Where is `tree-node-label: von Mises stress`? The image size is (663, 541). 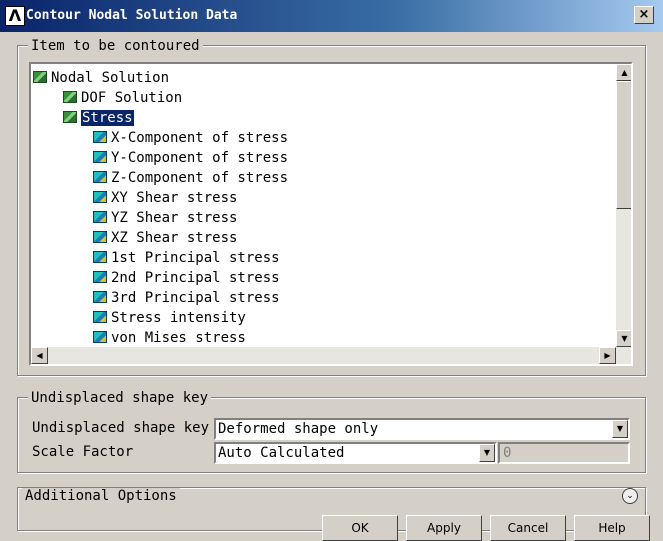
tree-node-label: von Mises stress is located at coordinates (178, 338).